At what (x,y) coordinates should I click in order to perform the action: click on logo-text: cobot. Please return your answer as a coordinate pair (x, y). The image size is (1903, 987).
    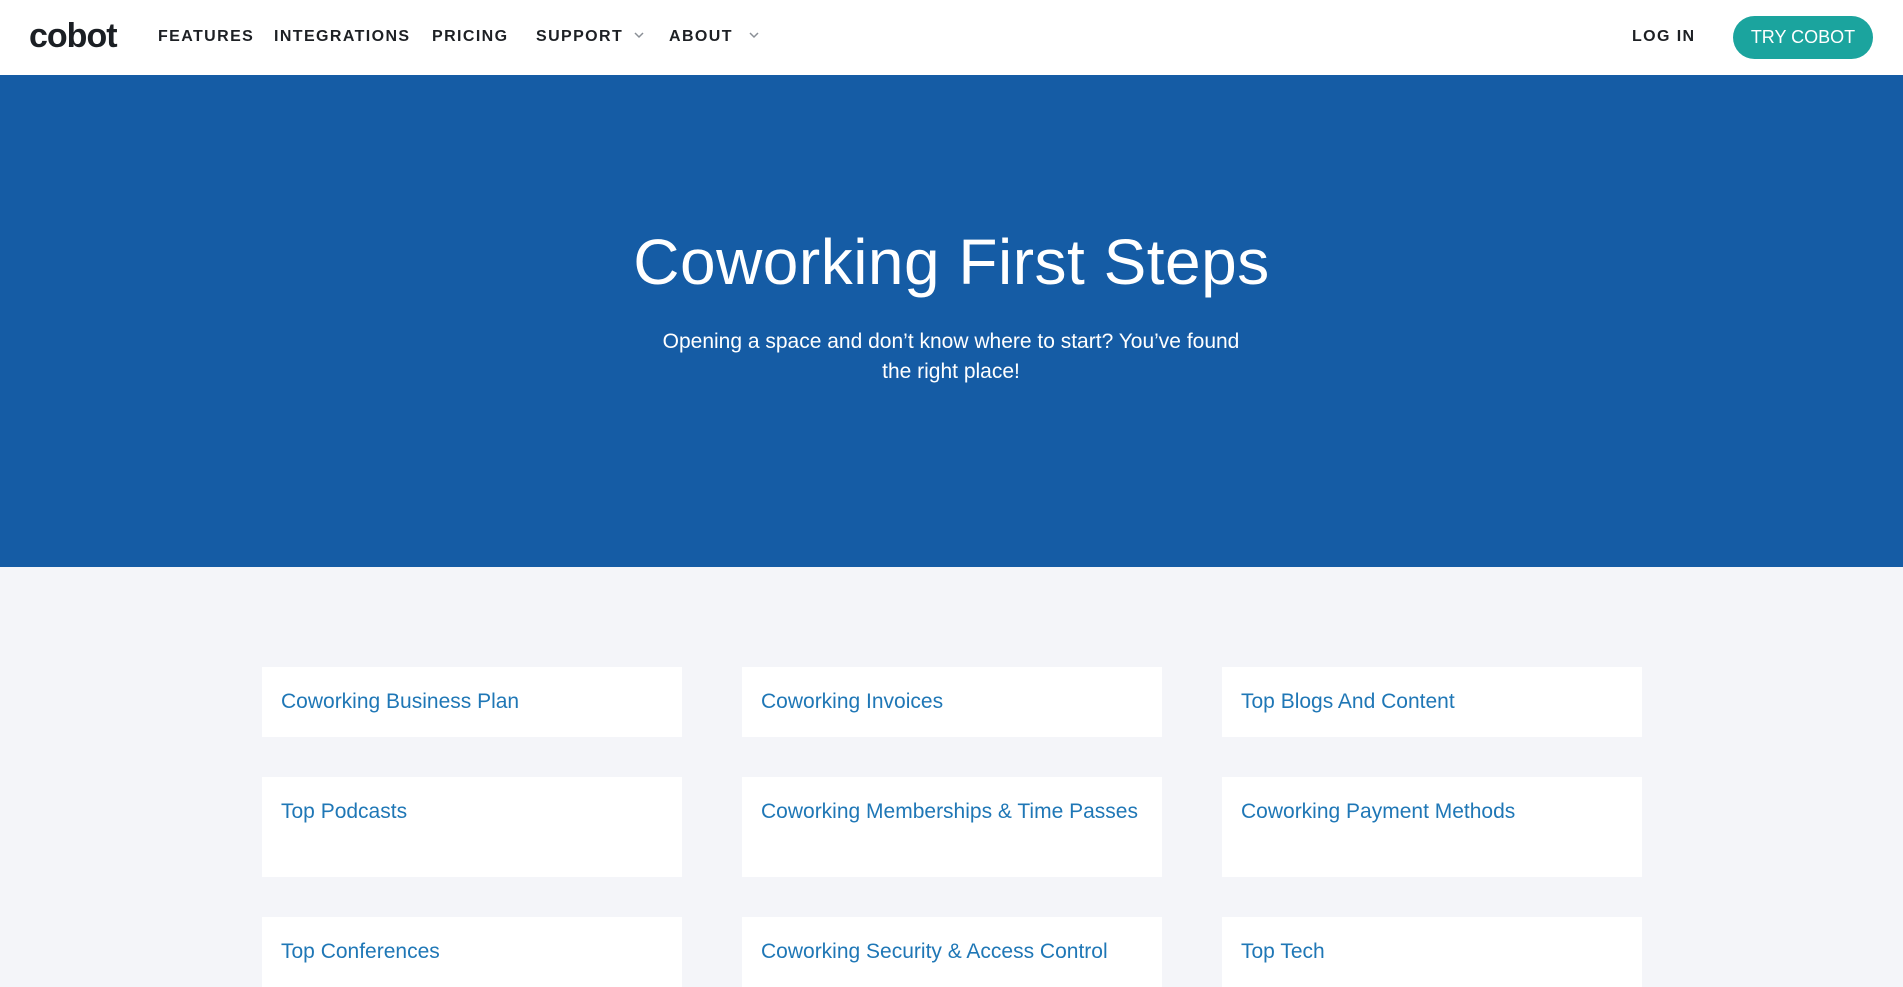
    Looking at the image, I should click on (73, 35).